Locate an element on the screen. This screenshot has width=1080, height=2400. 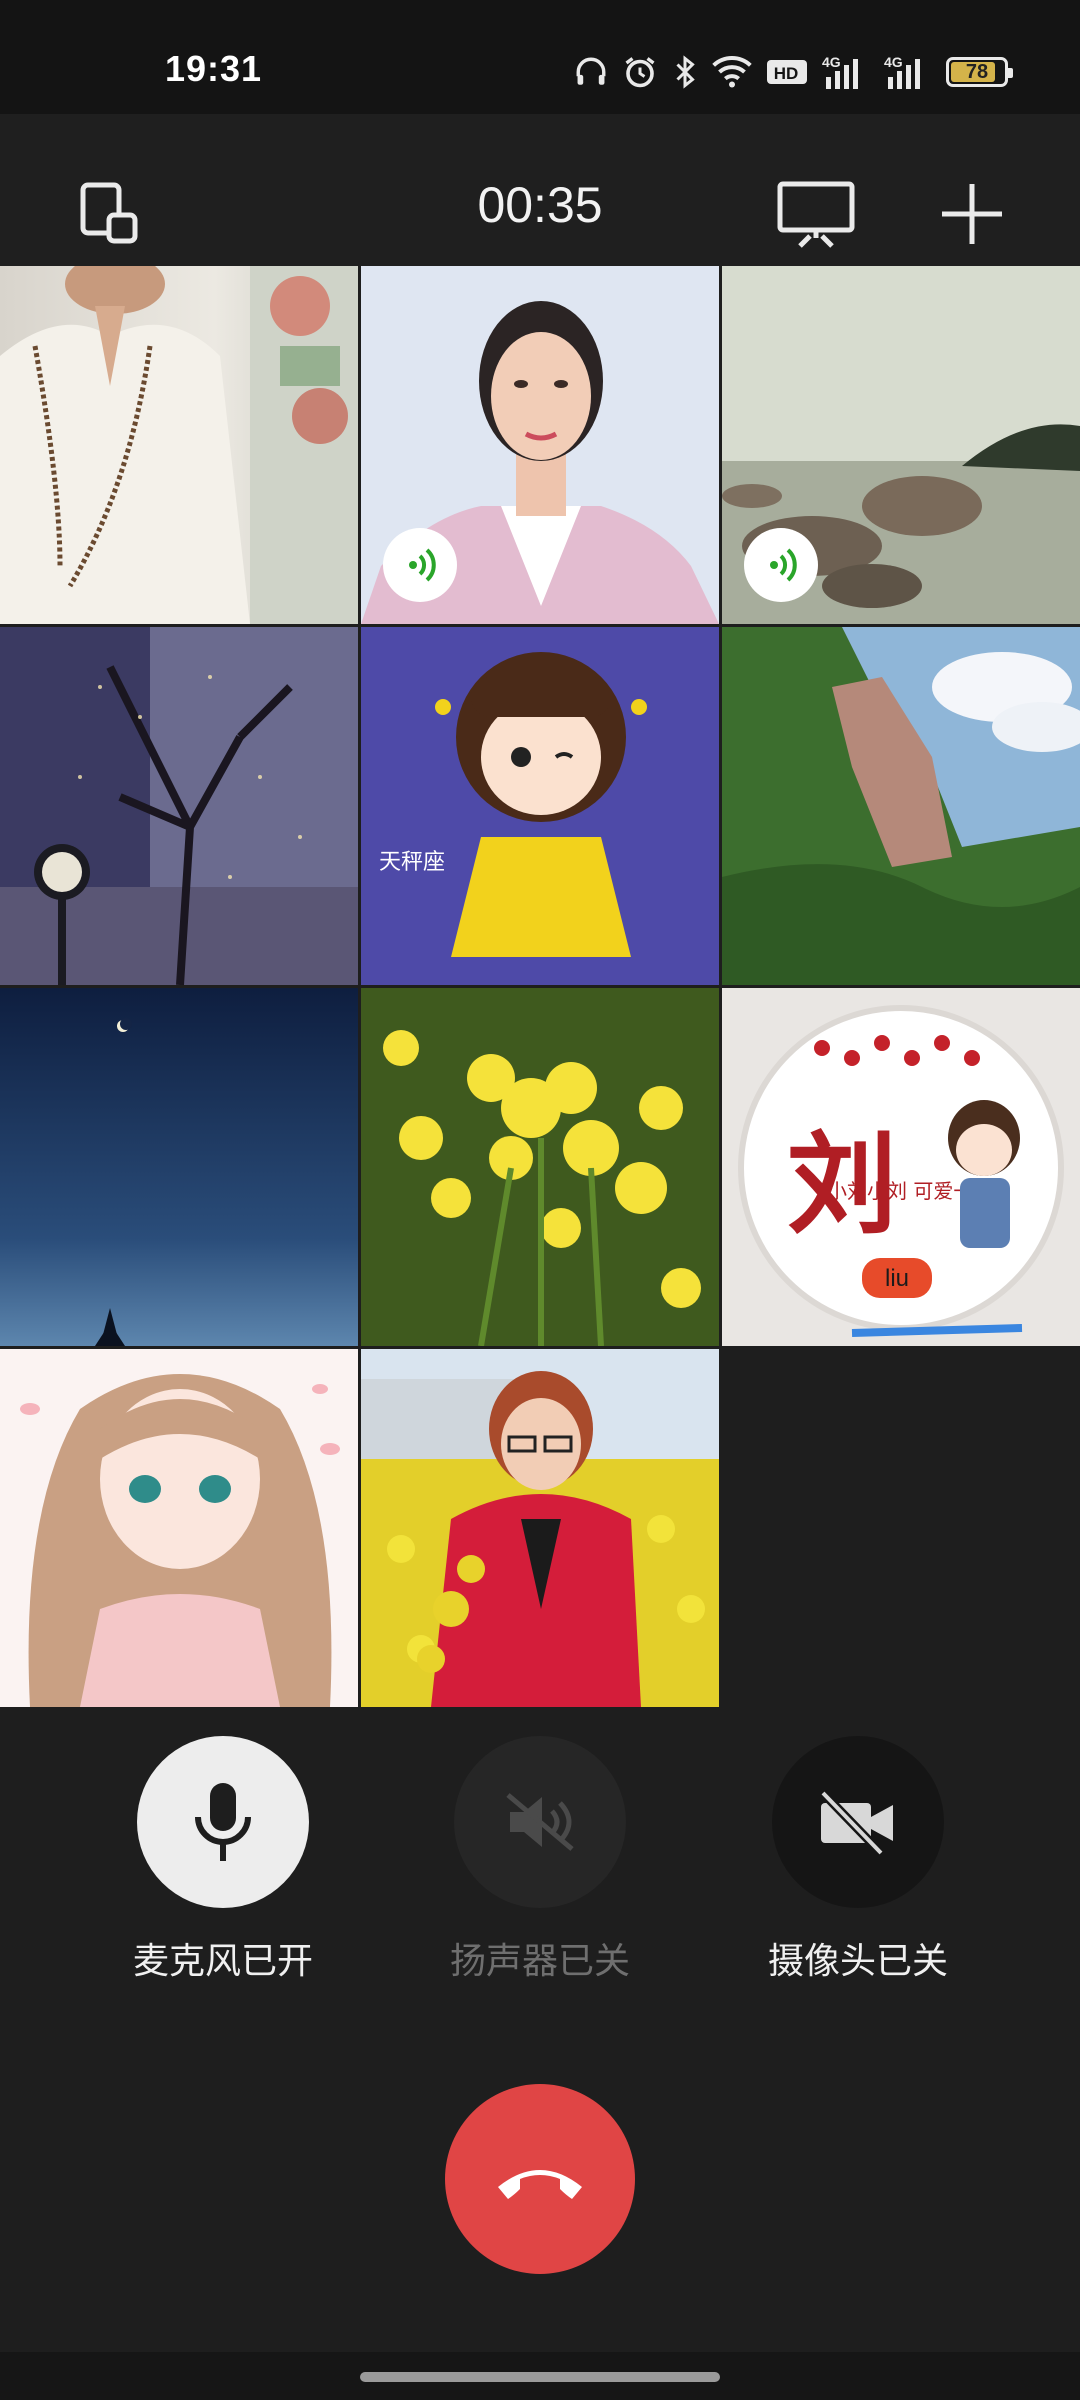
speaker-label: 扬声器已关 is located at coordinates (539, 1961).